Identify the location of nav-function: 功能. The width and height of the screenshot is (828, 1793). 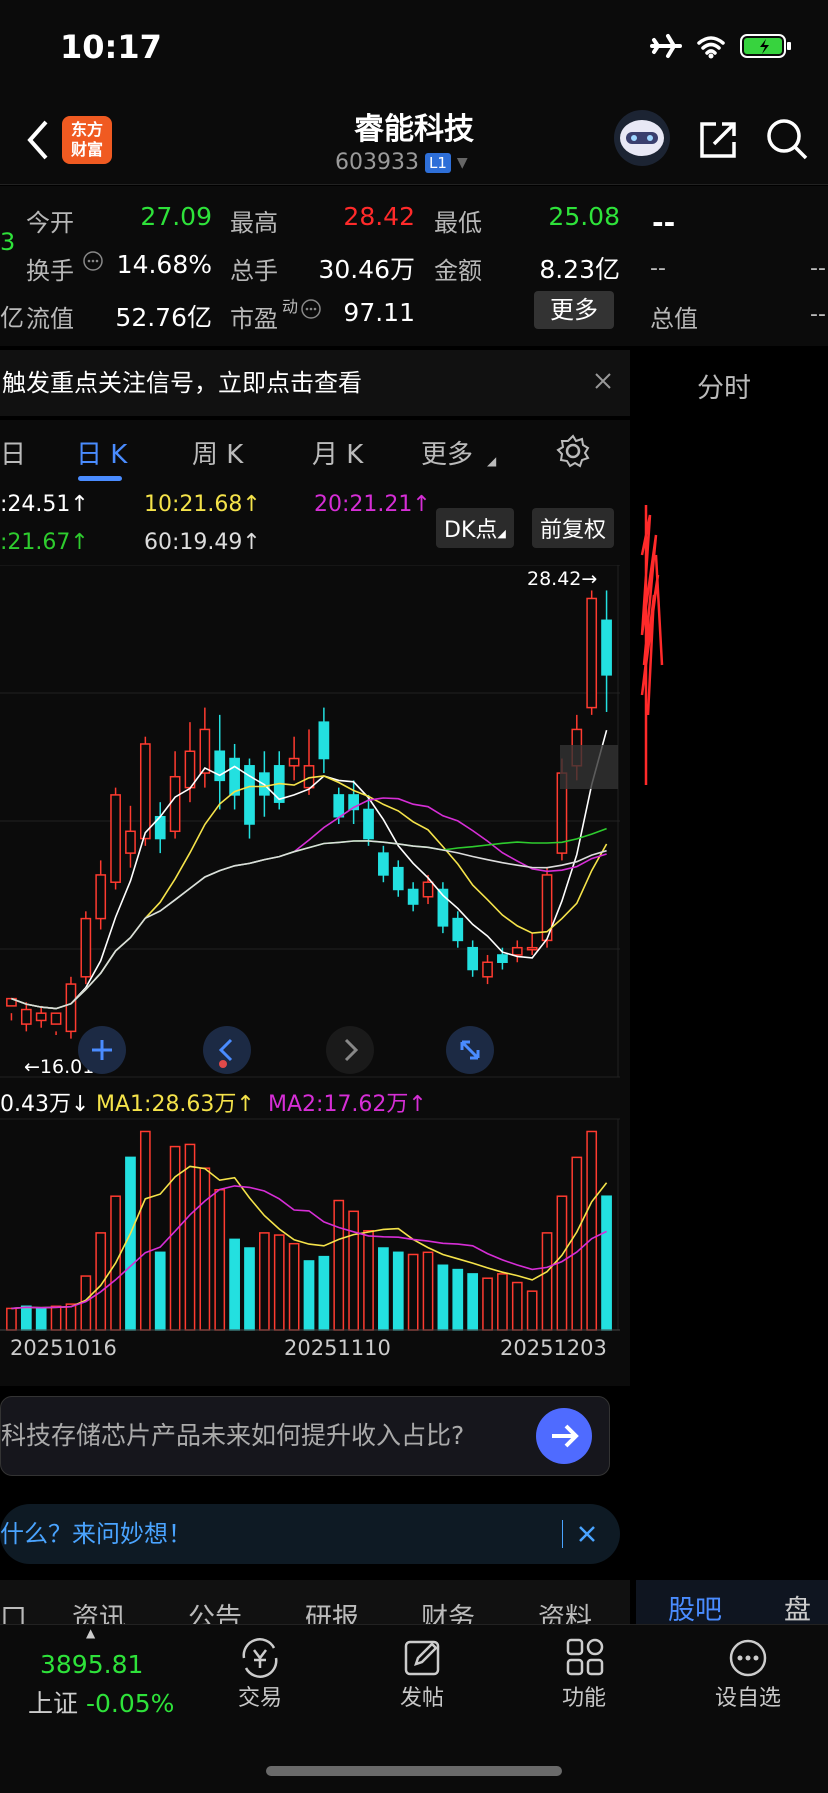
(584, 1696).